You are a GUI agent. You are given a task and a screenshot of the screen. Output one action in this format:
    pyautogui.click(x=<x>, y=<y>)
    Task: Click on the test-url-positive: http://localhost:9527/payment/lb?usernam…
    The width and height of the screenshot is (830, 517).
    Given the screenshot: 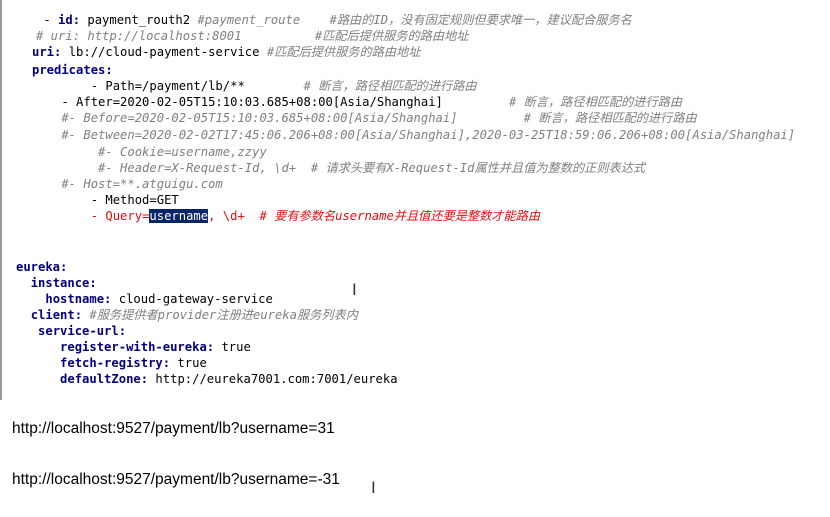 What is the action you would take?
    pyautogui.click(x=173, y=428)
    